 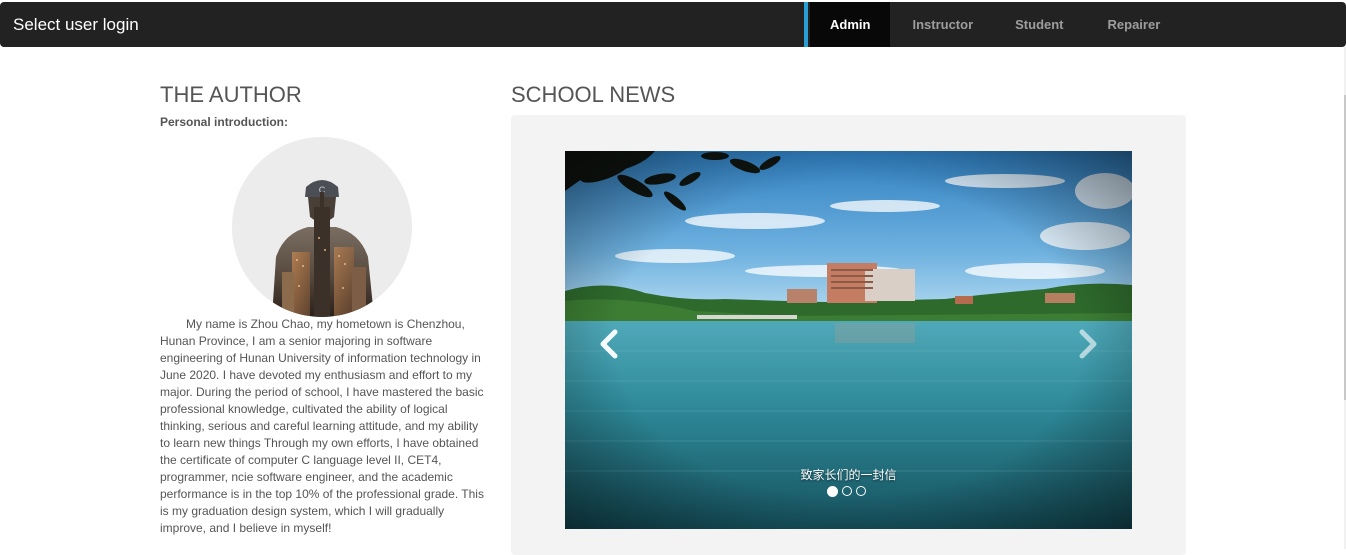 What do you see at coordinates (224, 122) in the screenshot?
I see `intro-label: Personal introduction:` at bounding box center [224, 122].